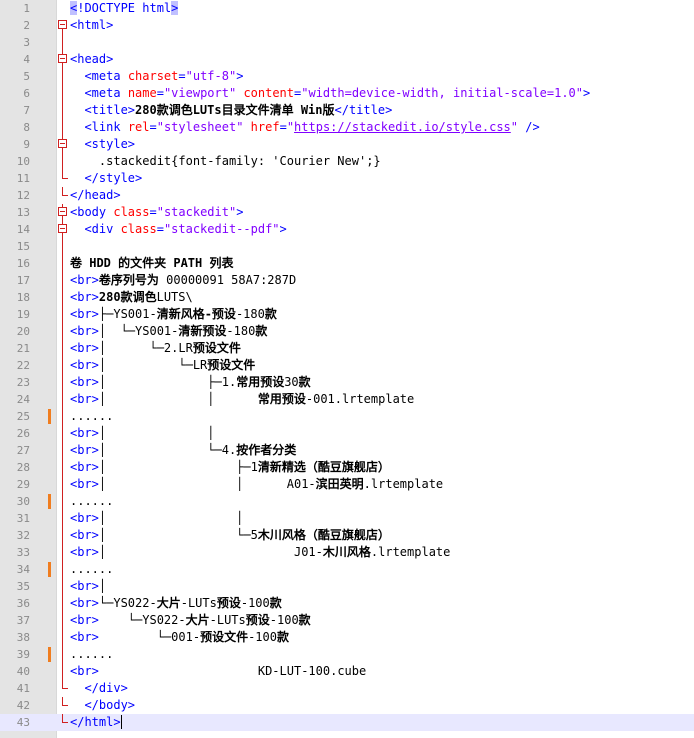 This screenshot has width=694, height=738. What do you see at coordinates (23, 722) in the screenshot?
I see `line-number: 43` at bounding box center [23, 722].